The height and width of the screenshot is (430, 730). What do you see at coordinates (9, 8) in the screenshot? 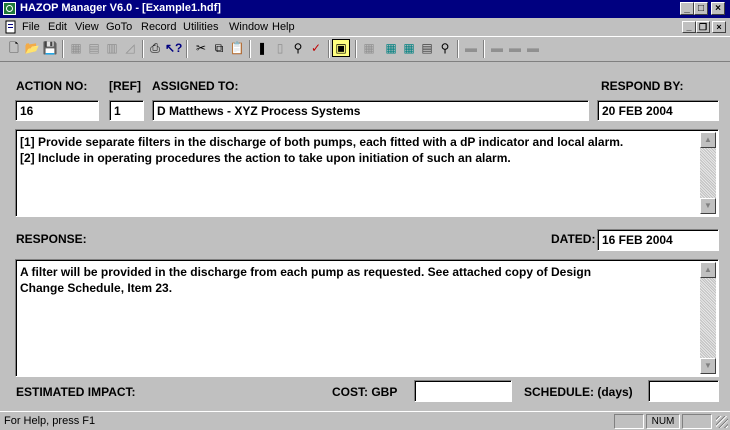
I see `app-icon` at bounding box center [9, 8].